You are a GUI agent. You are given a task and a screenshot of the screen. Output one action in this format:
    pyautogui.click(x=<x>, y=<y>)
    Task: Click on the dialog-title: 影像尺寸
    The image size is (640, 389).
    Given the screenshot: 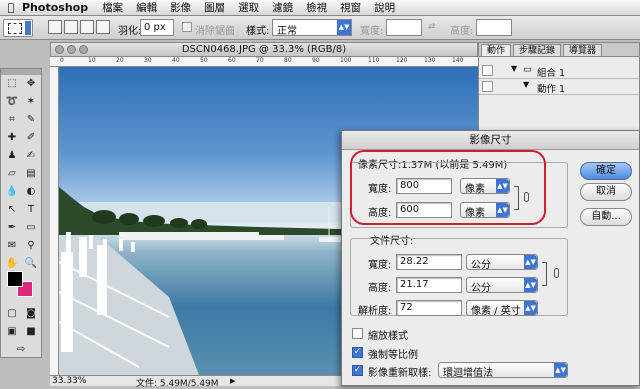 What is the action you would take?
    pyautogui.click(x=490, y=140)
    